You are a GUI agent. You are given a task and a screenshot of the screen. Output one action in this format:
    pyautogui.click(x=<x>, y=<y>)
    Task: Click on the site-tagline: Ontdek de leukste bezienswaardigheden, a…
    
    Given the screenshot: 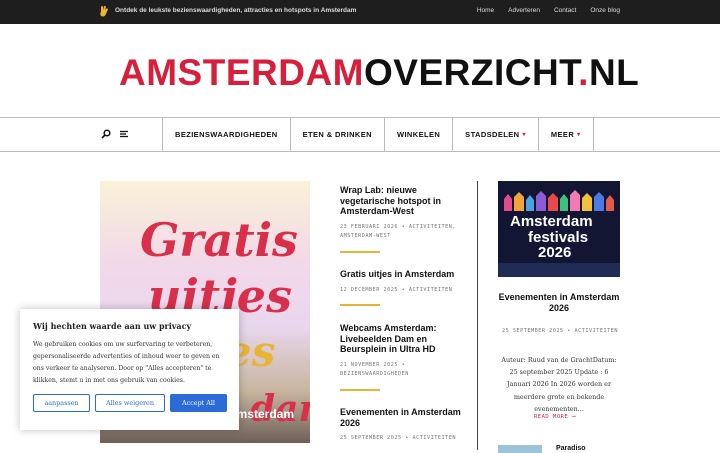 What is the action you would take?
    pyautogui.click(x=236, y=10)
    